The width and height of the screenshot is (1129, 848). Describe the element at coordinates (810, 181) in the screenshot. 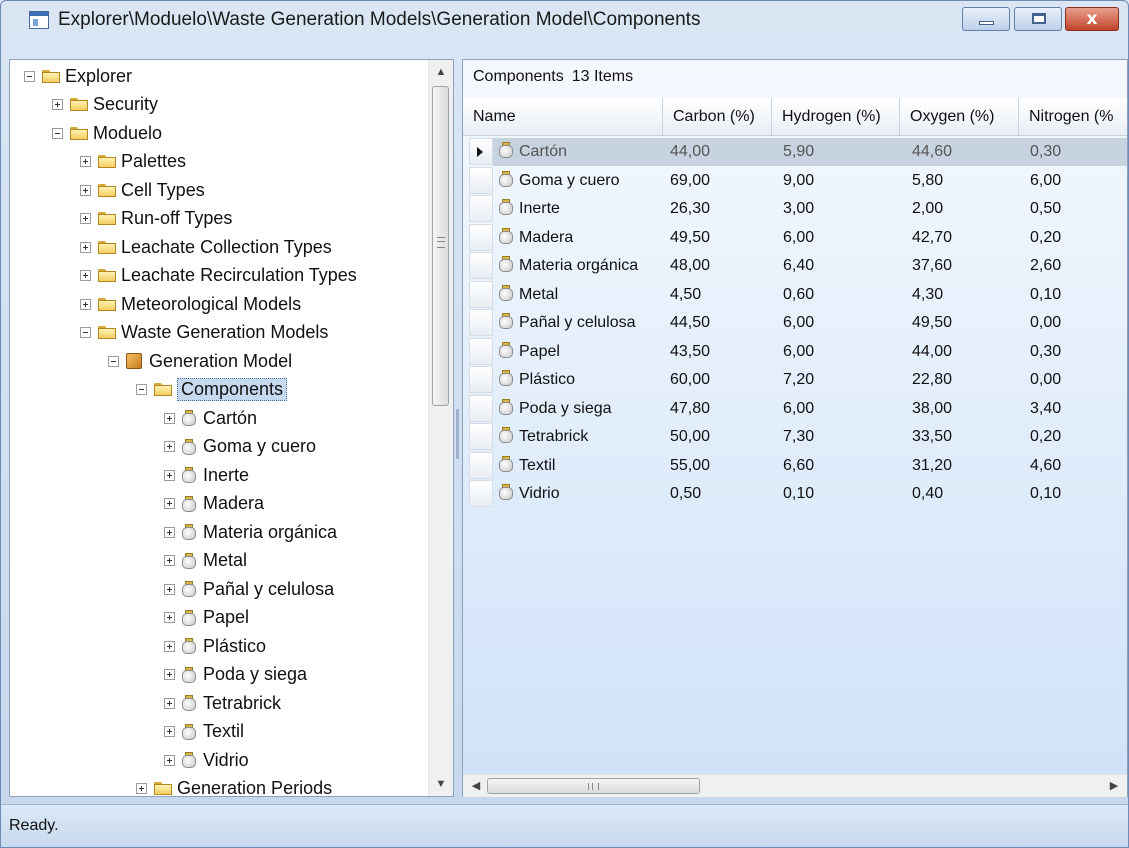

I see `table-row: Goma y cuero 69,00 9,00 5,80 6,00` at that location.